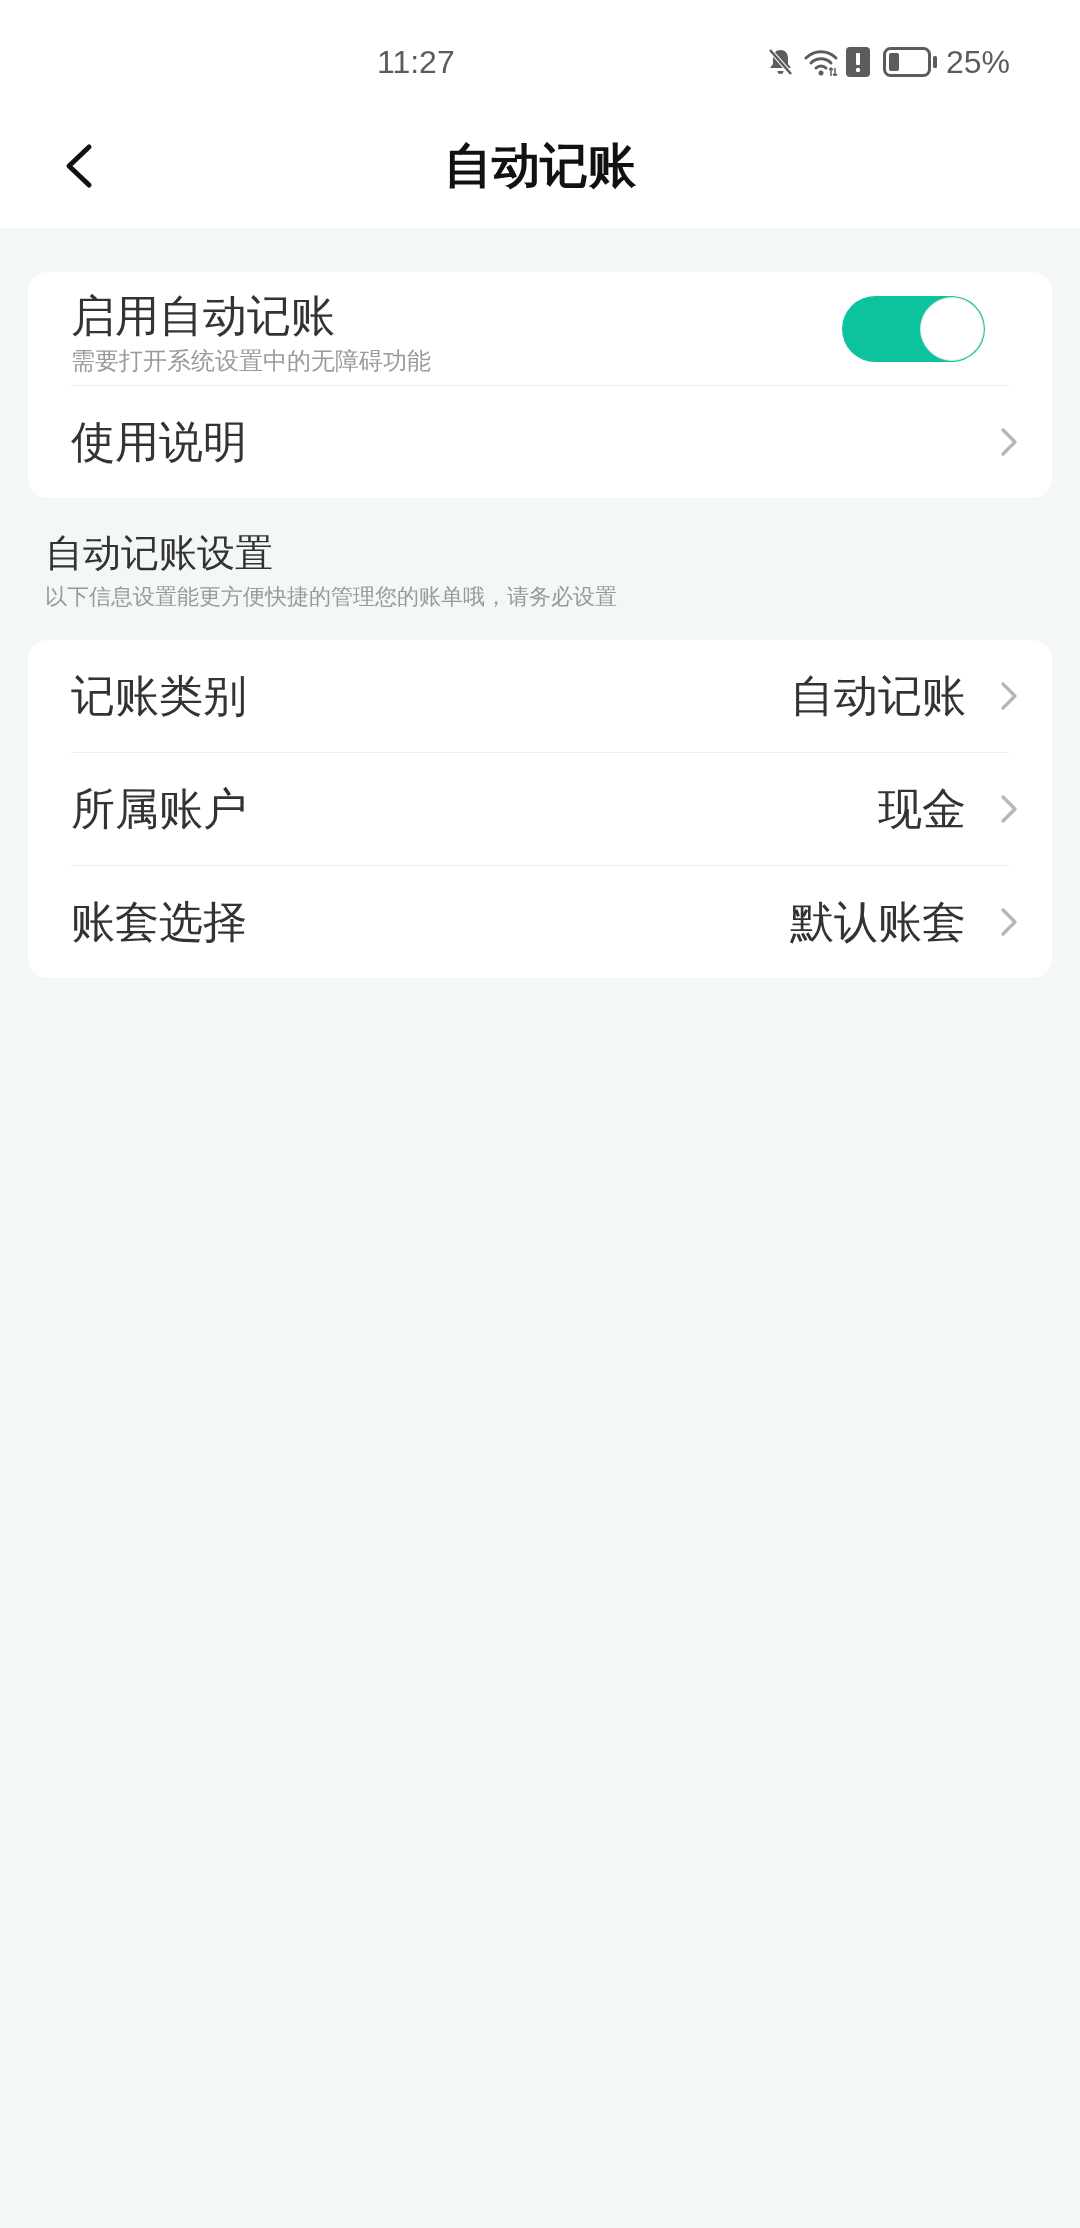 Image resolution: width=1080 pixels, height=2228 pixels. I want to click on battery-percent: 25%, so click(977, 62).